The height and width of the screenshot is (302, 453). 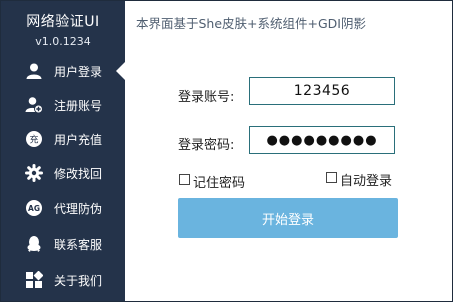 What do you see at coordinates (78, 174) in the screenshot?
I see `sidebar-item-label: 修改找回` at bounding box center [78, 174].